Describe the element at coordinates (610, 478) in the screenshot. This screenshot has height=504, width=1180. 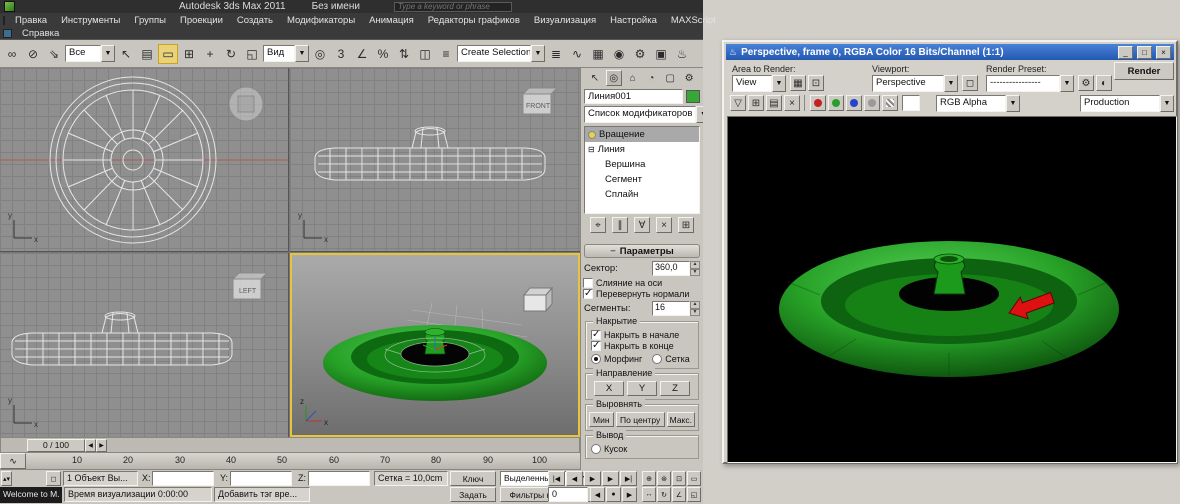
I see `next-frame-button: ▶` at that location.